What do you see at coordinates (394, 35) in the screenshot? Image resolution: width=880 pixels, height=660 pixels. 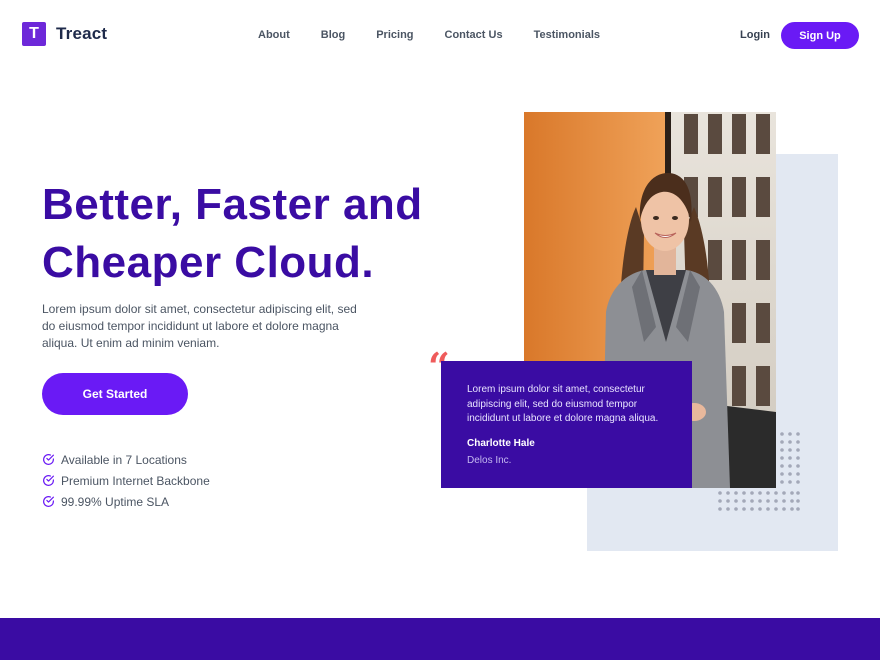 I see `nav-link-pricing: Pricing` at bounding box center [394, 35].